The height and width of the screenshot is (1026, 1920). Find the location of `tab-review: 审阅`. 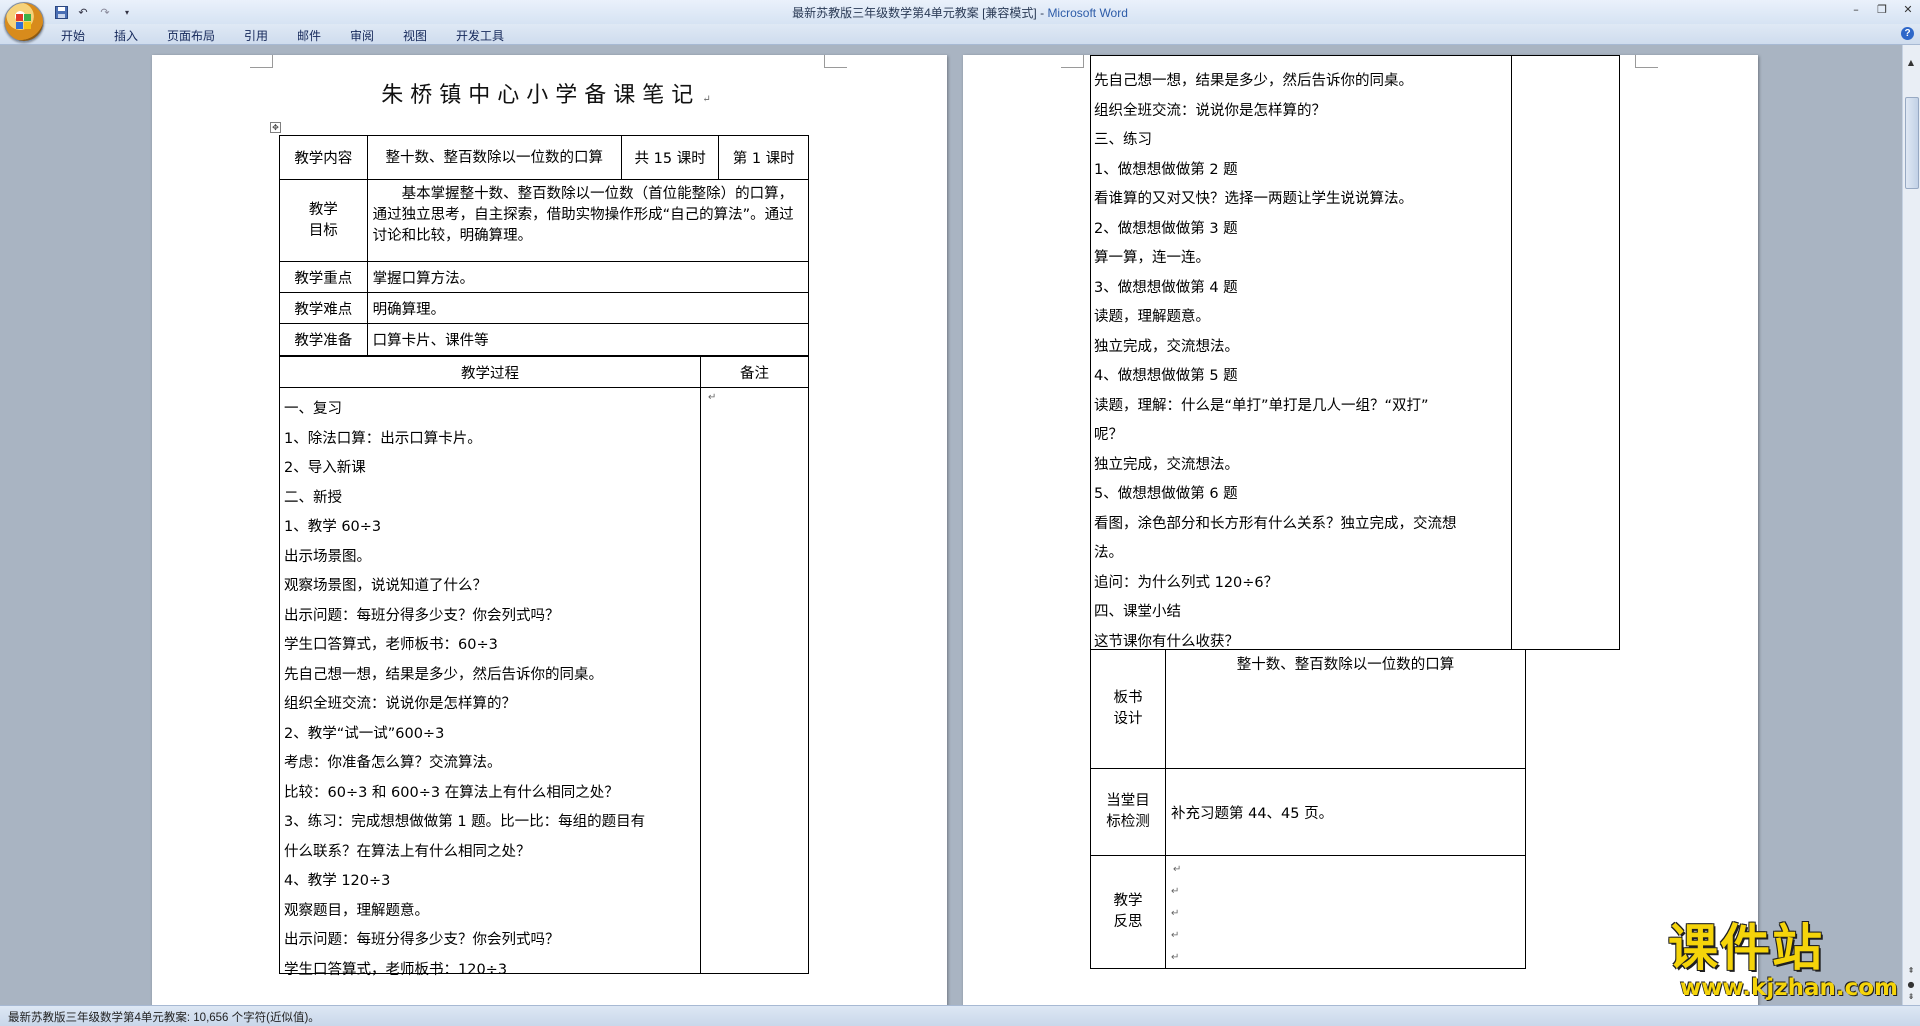

tab-review: 审阅 is located at coordinates (362, 35).